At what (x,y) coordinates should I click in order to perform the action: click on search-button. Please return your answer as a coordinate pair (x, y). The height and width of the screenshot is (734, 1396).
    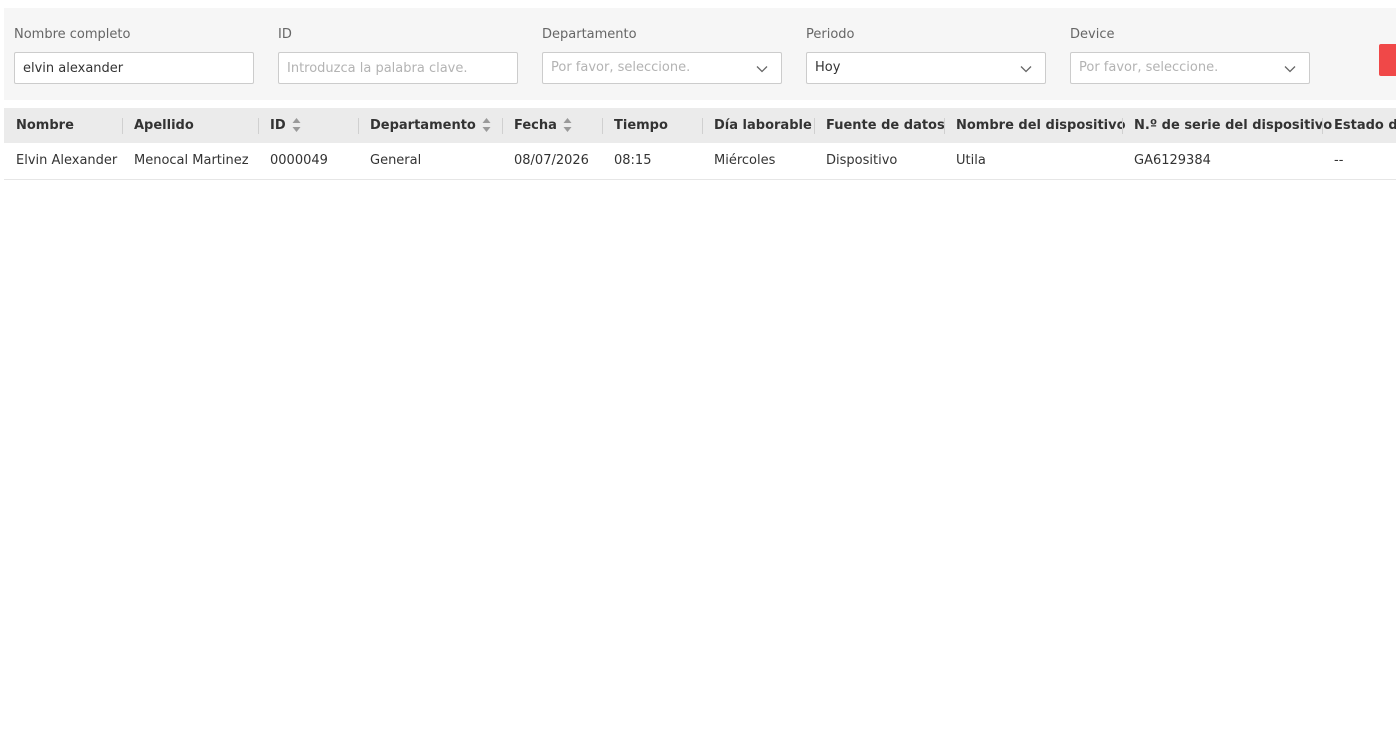
    Looking at the image, I should click on (1387, 60).